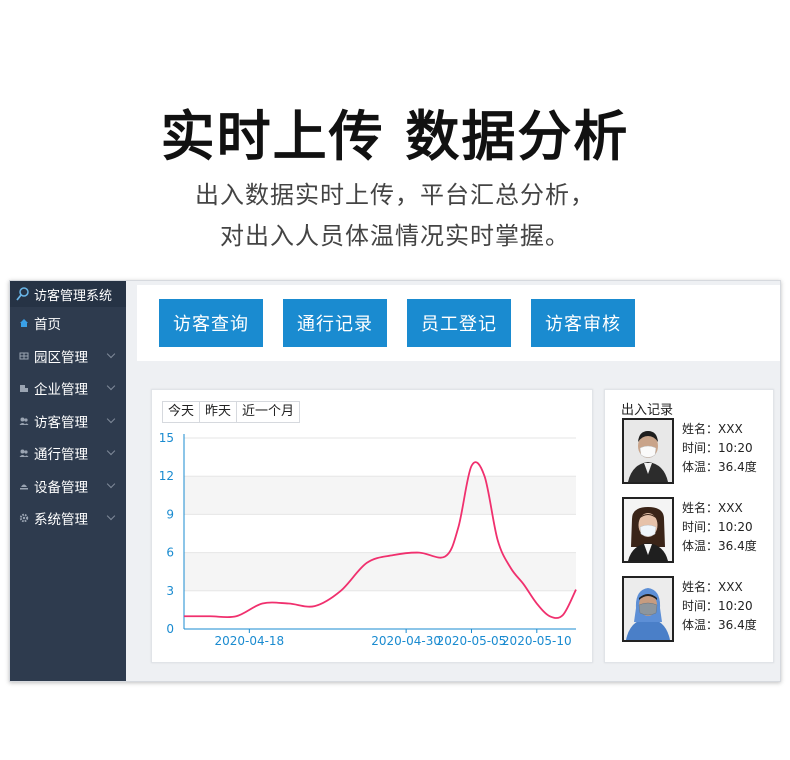  What do you see at coordinates (395, 236) in the screenshot?
I see `promo-subtitle-line2: 对出入人员体温情况实时掌握。` at bounding box center [395, 236].